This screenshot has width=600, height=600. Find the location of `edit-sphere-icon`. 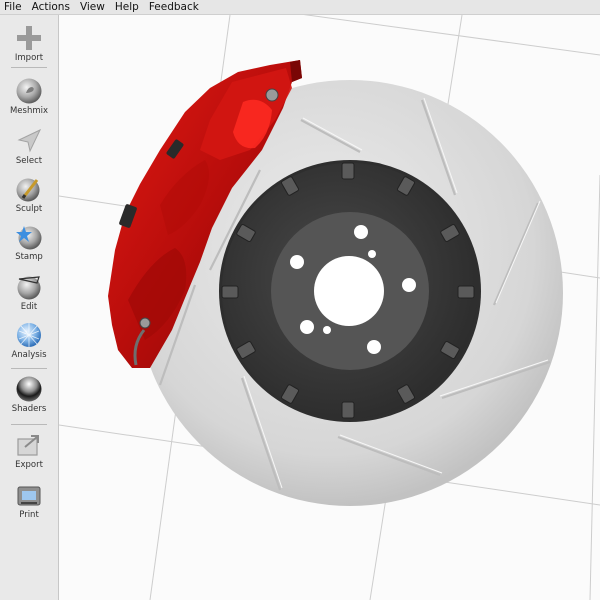

edit-sphere-icon is located at coordinates (29, 287).